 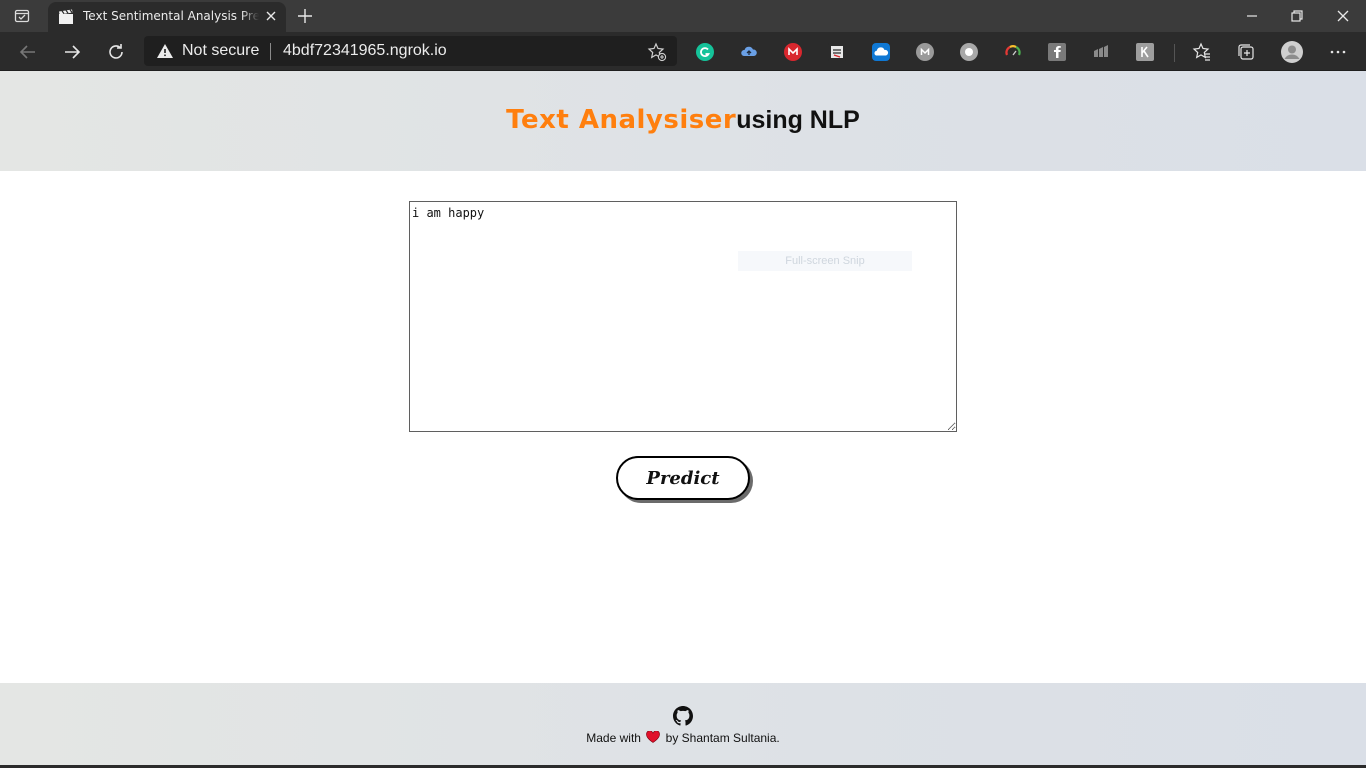 I want to click on refresh-icon, so click(x=116, y=52).